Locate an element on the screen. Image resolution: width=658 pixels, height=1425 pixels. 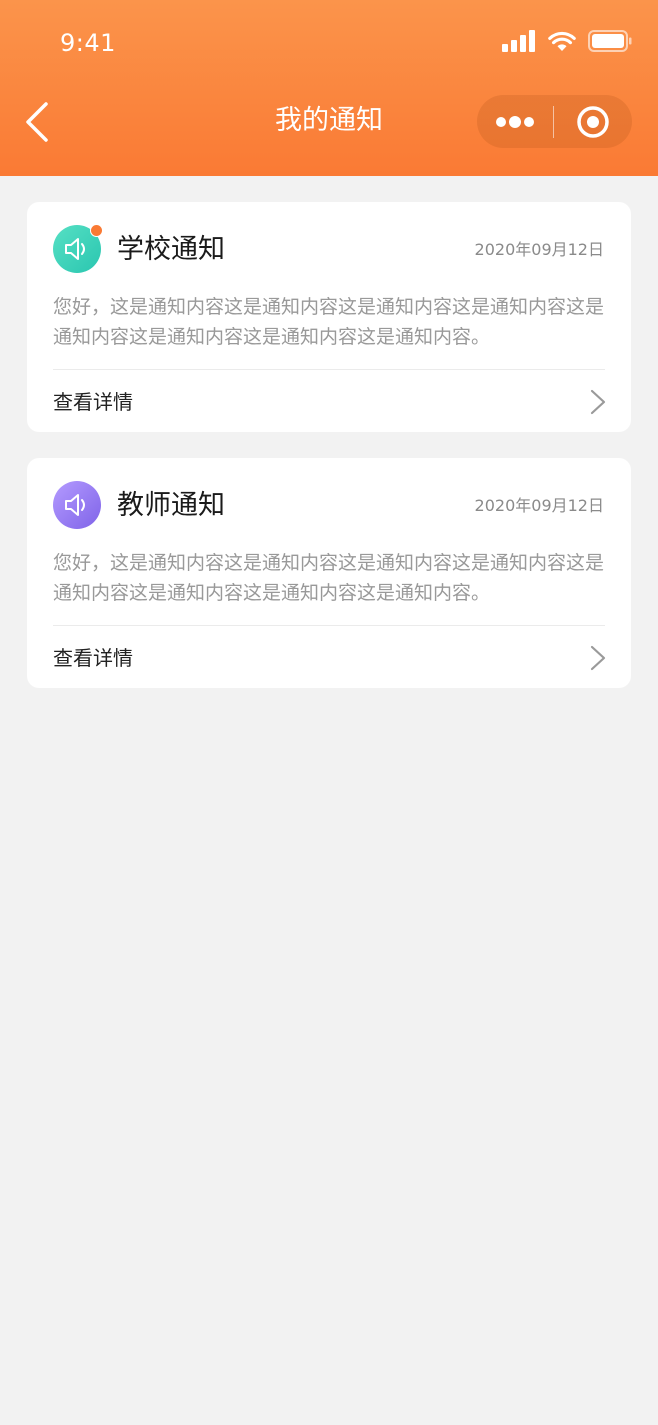
notification-title: 教师通知 is located at coordinates (171, 505).